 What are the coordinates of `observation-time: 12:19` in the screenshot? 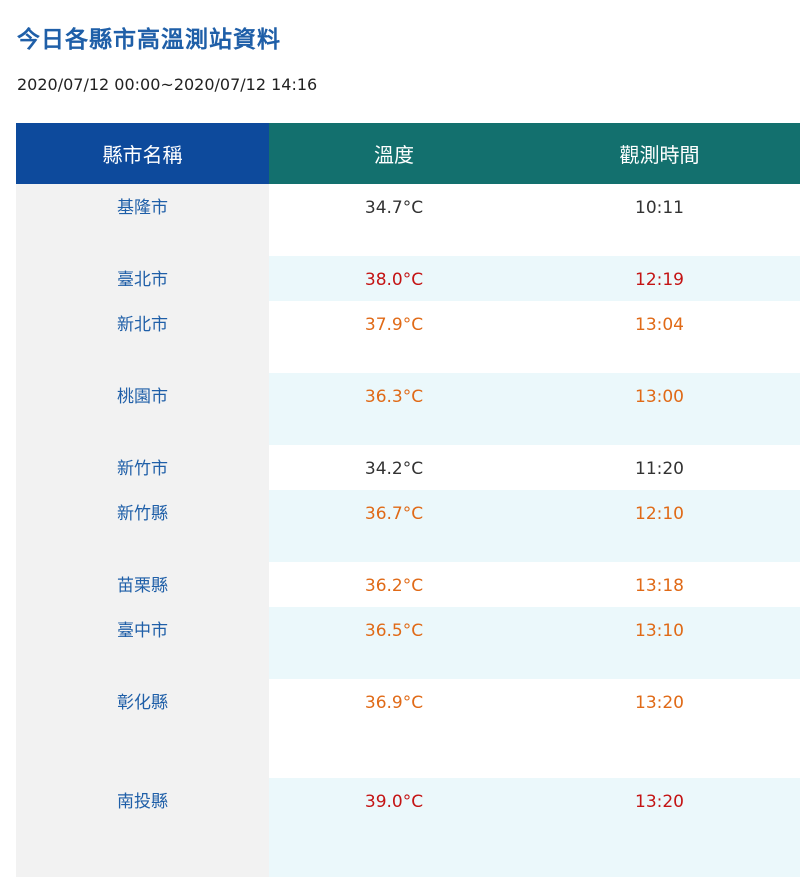 It's located at (659, 278).